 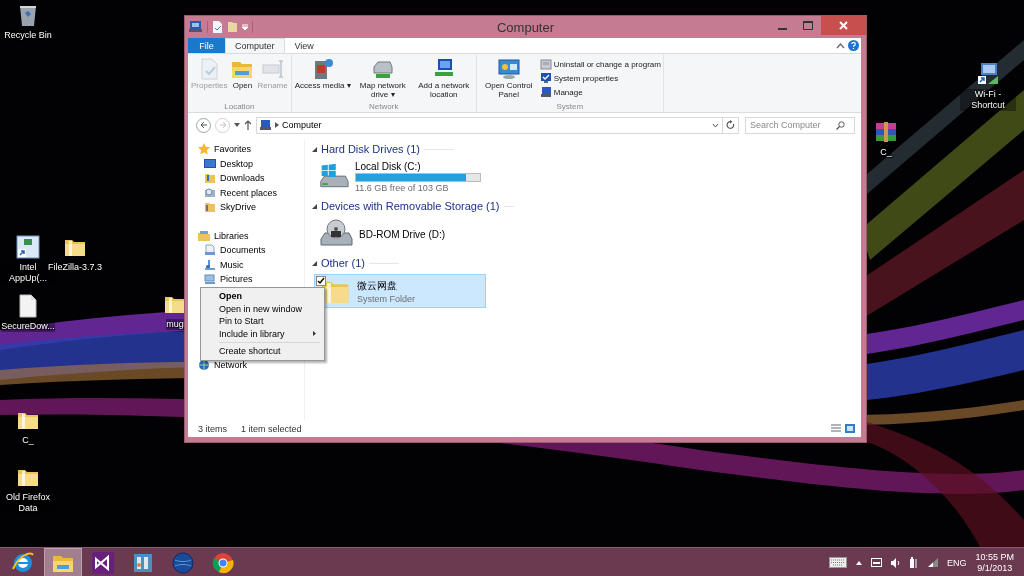 What do you see at coordinates (210, 207) in the screenshot?
I see `skydrive-folder-icon` at bounding box center [210, 207].